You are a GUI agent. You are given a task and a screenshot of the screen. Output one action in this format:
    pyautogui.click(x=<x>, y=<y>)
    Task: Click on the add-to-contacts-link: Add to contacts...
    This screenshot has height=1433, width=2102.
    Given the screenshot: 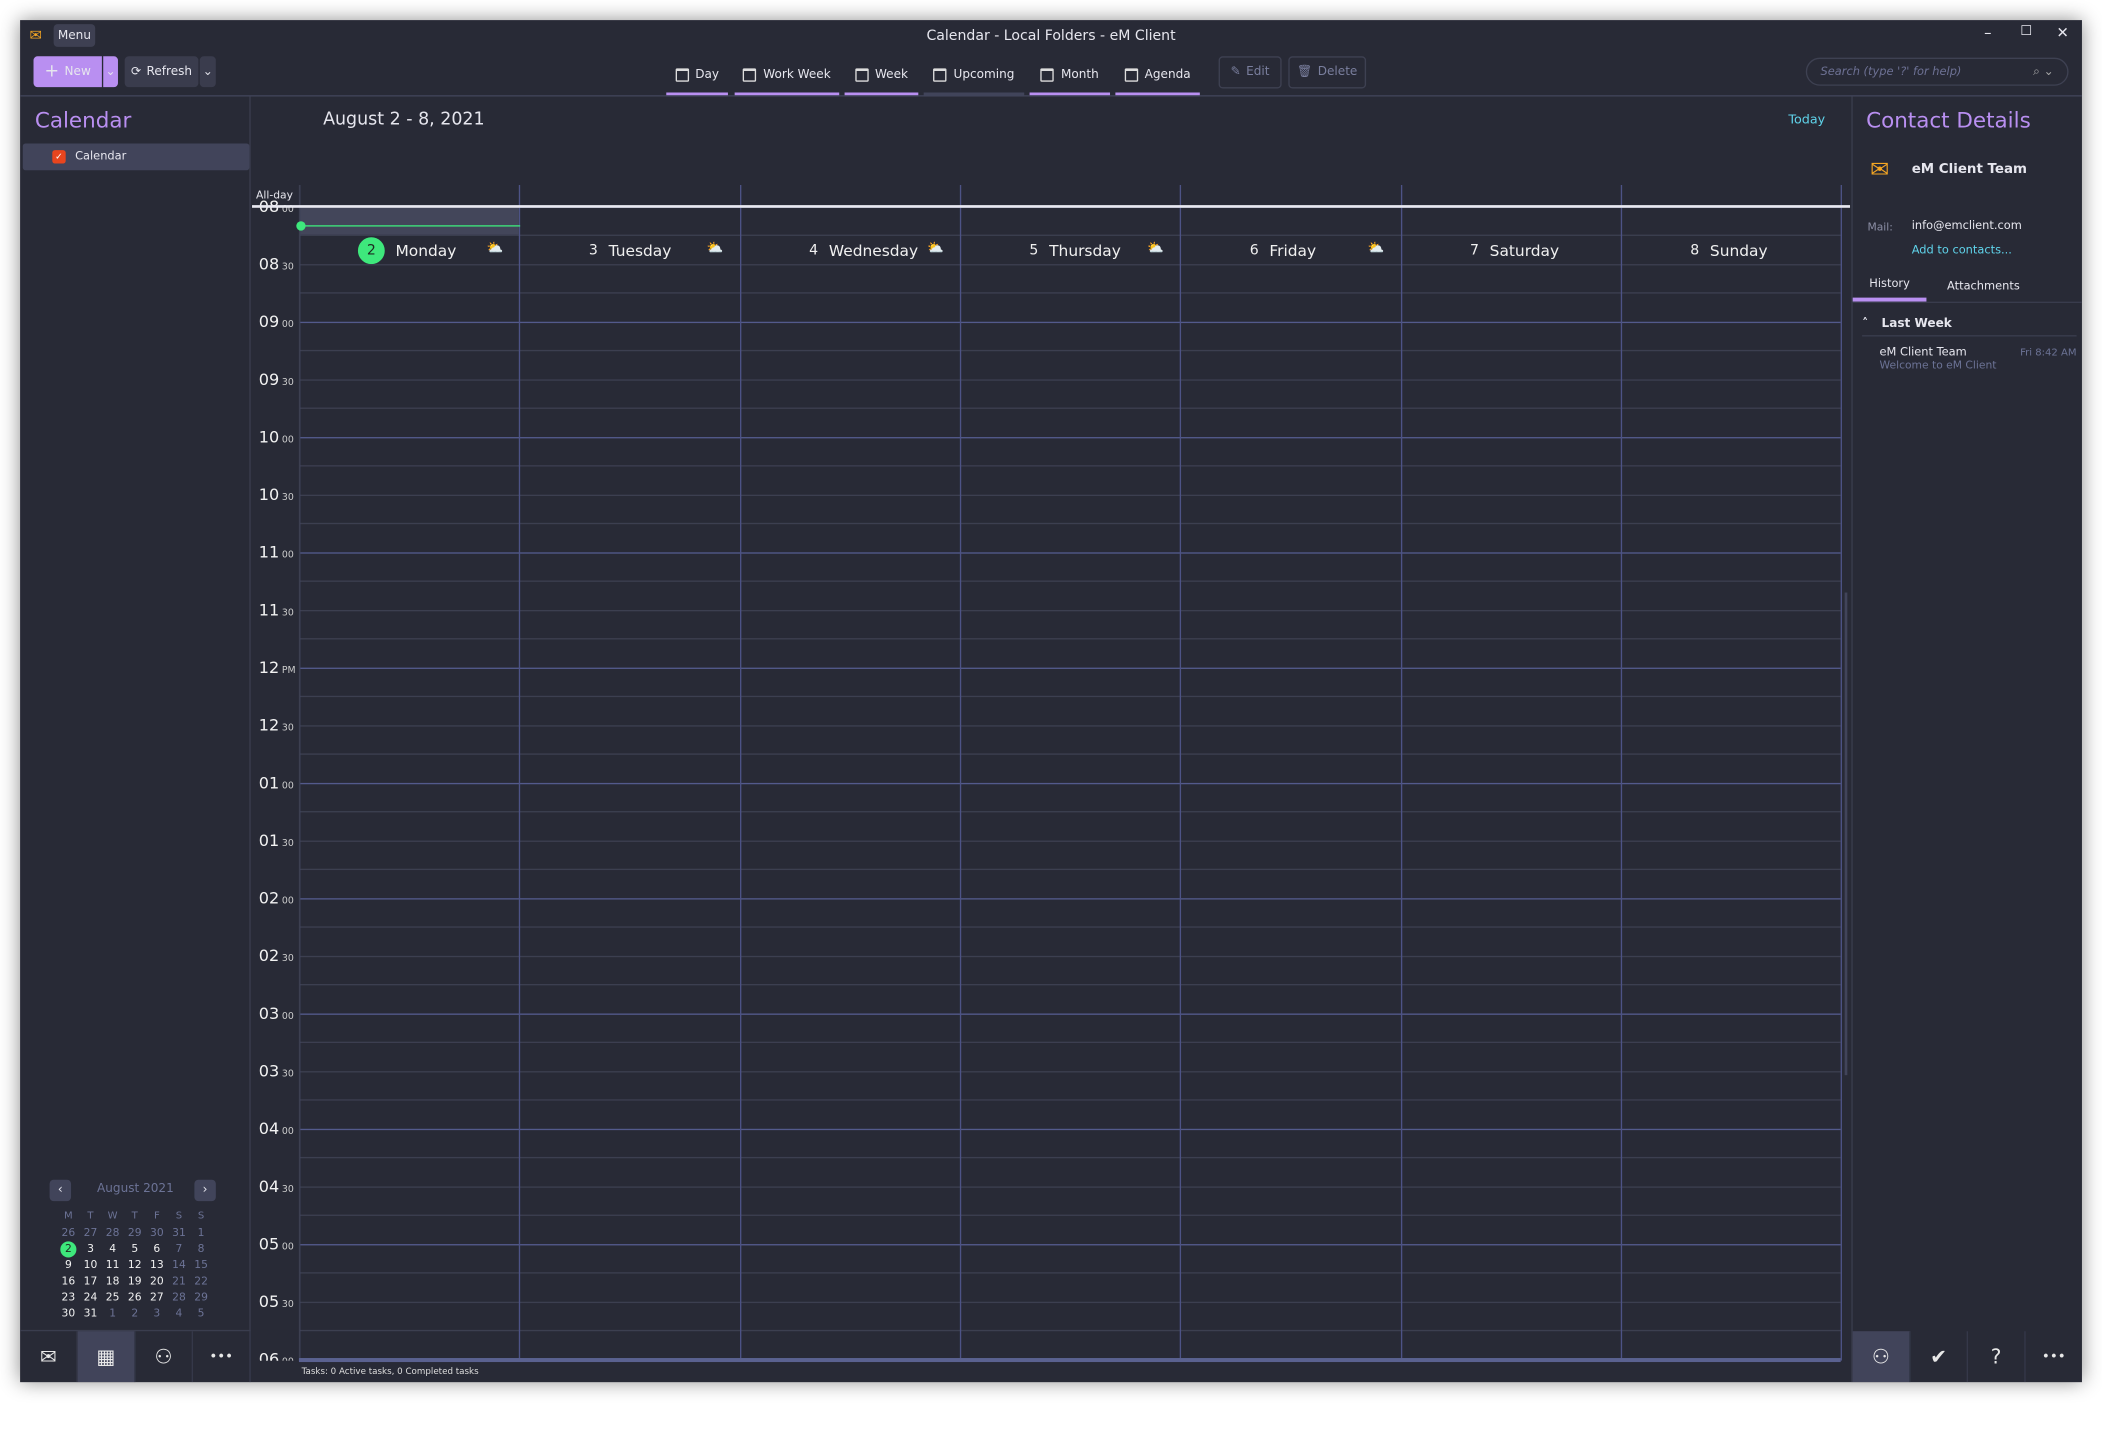 What is the action you would take?
    pyautogui.click(x=1962, y=250)
    